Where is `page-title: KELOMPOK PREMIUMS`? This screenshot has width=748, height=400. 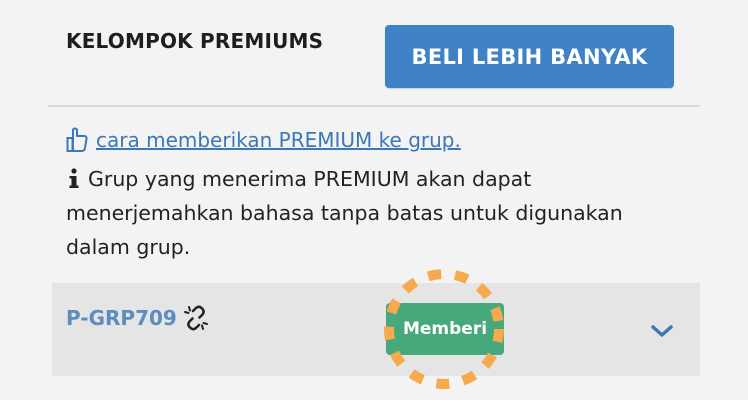
page-title: KELOMPOK PREMIUMS is located at coordinates (195, 41).